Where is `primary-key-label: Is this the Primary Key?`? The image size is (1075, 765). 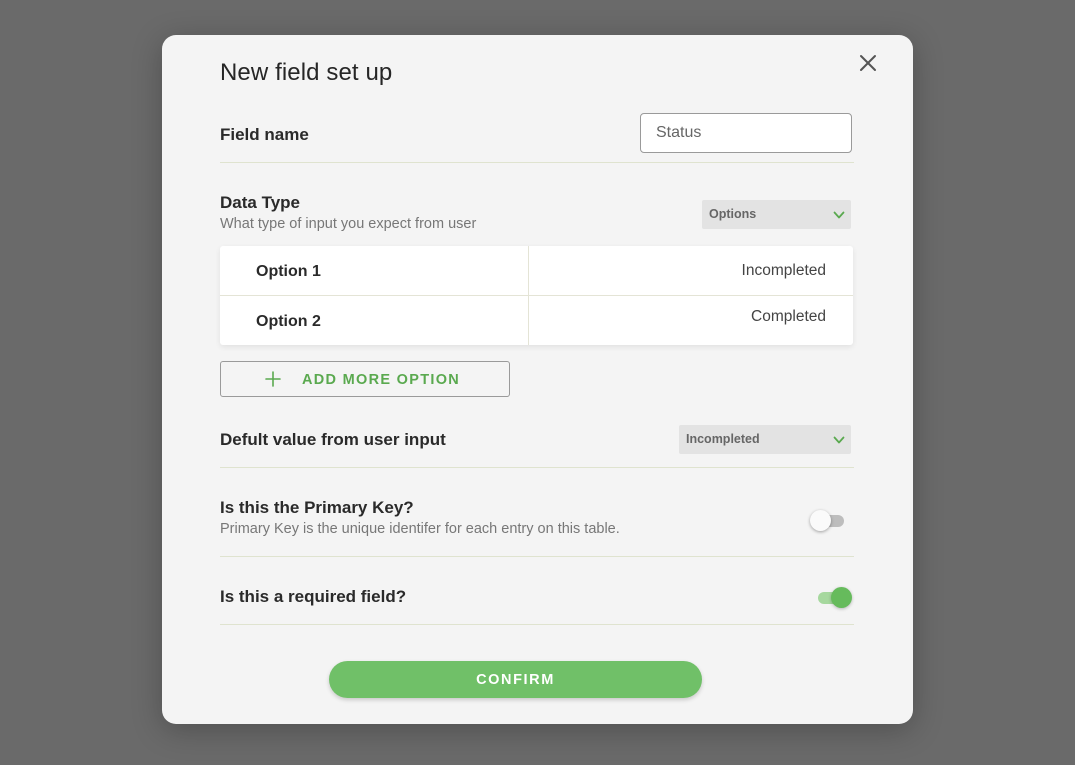 primary-key-label: Is this the Primary Key? is located at coordinates (317, 507).